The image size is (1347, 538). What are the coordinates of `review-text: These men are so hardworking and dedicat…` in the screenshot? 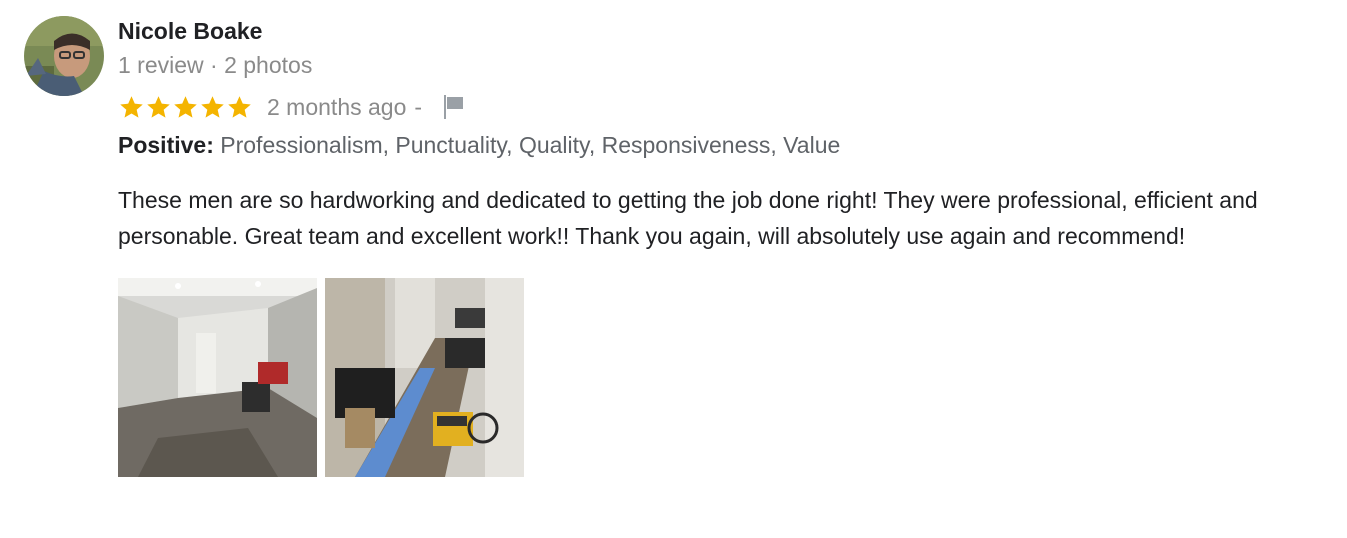 It's located at (688, 218).